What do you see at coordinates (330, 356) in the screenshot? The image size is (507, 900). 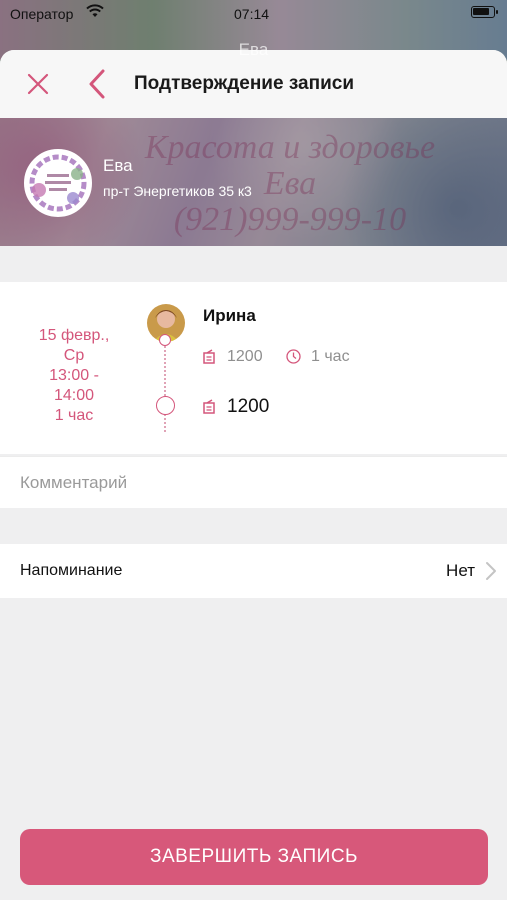 I see `service-duration: 1 час` at bounding box center [330, 356].